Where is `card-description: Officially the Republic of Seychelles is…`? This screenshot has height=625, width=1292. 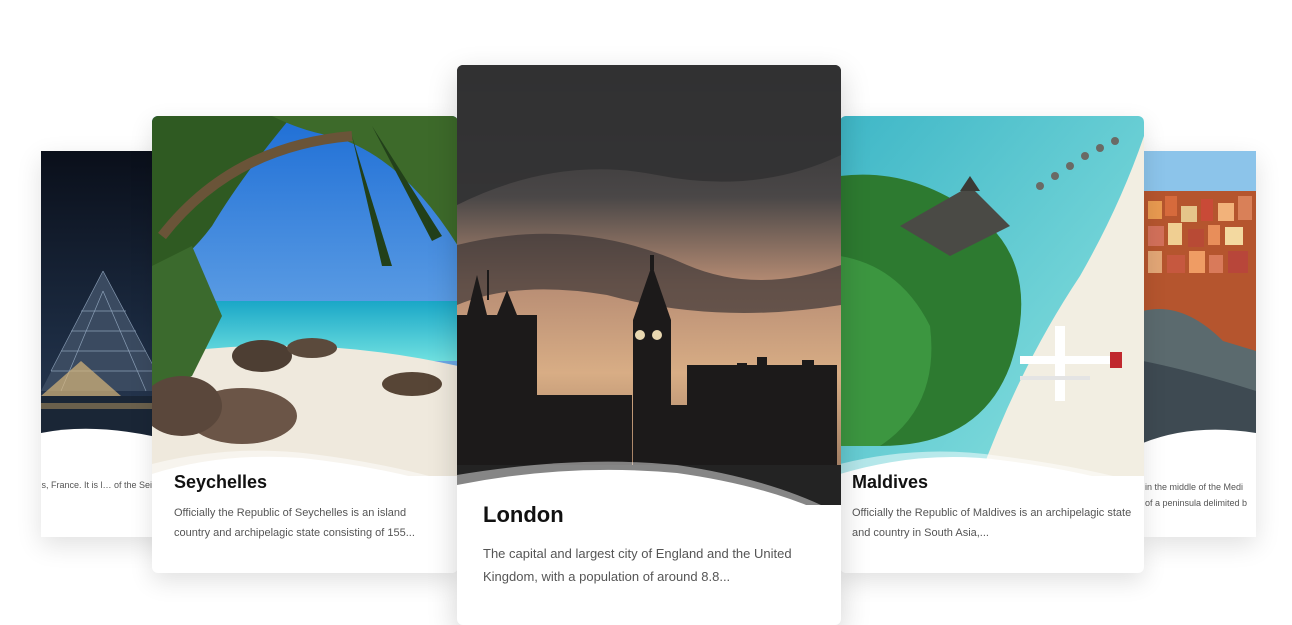
card-description: Officially the Republic of Seychelles is… is located at coordinates (294, 523).